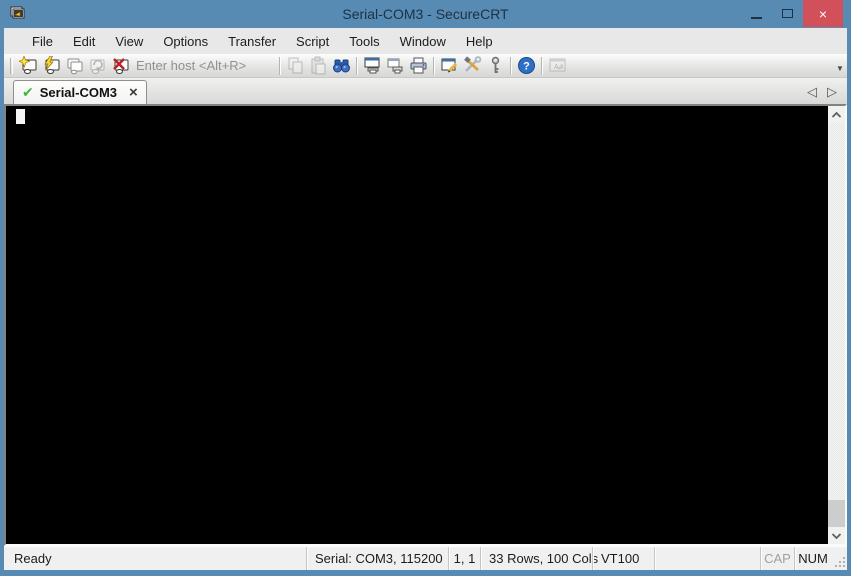  I want to click on print-screen-button, so click(372, 66).